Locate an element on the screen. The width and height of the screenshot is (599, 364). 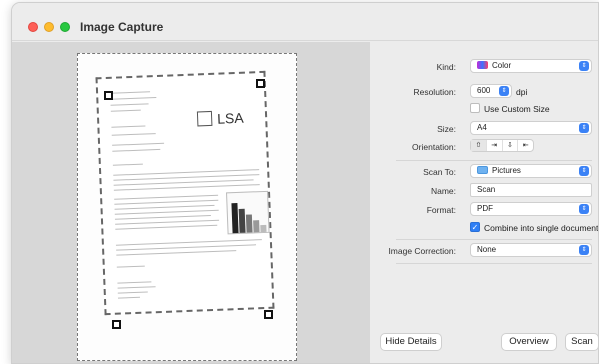
close-window-button is located at coordinates (33, 27).